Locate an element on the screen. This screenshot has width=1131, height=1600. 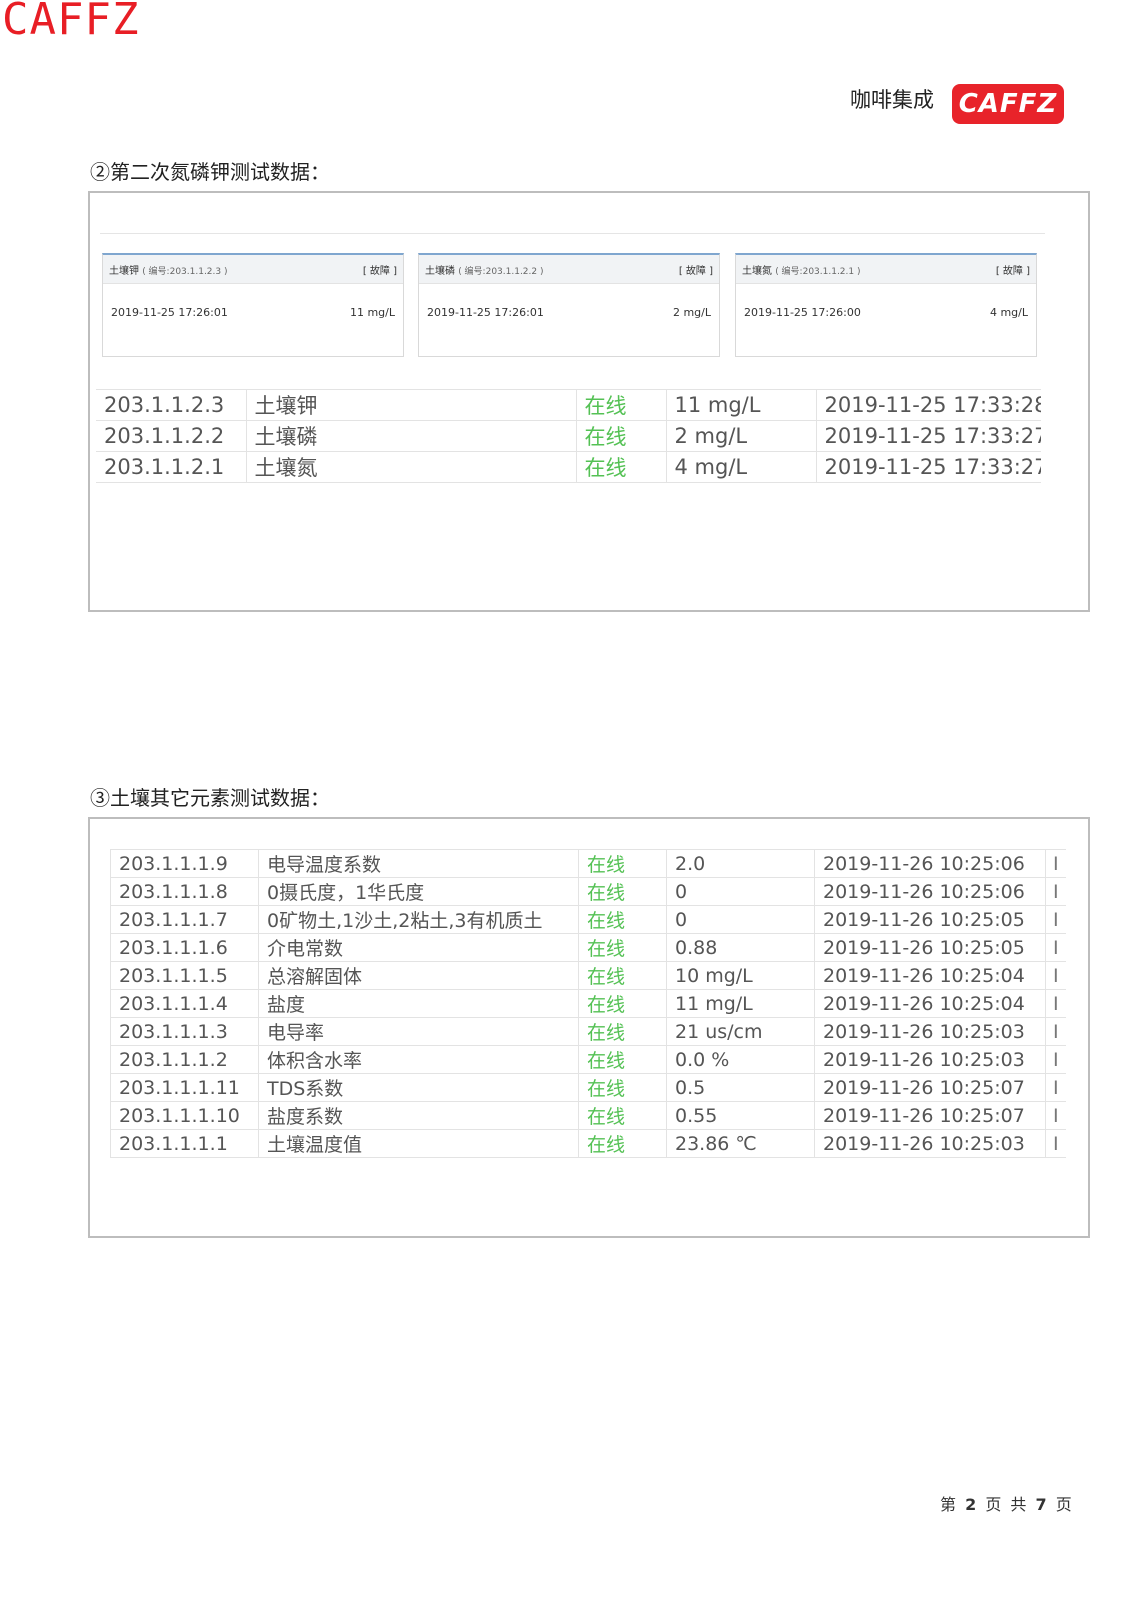
cell-id: 203.1.1.2.1 is located at coordinates (171, 467).